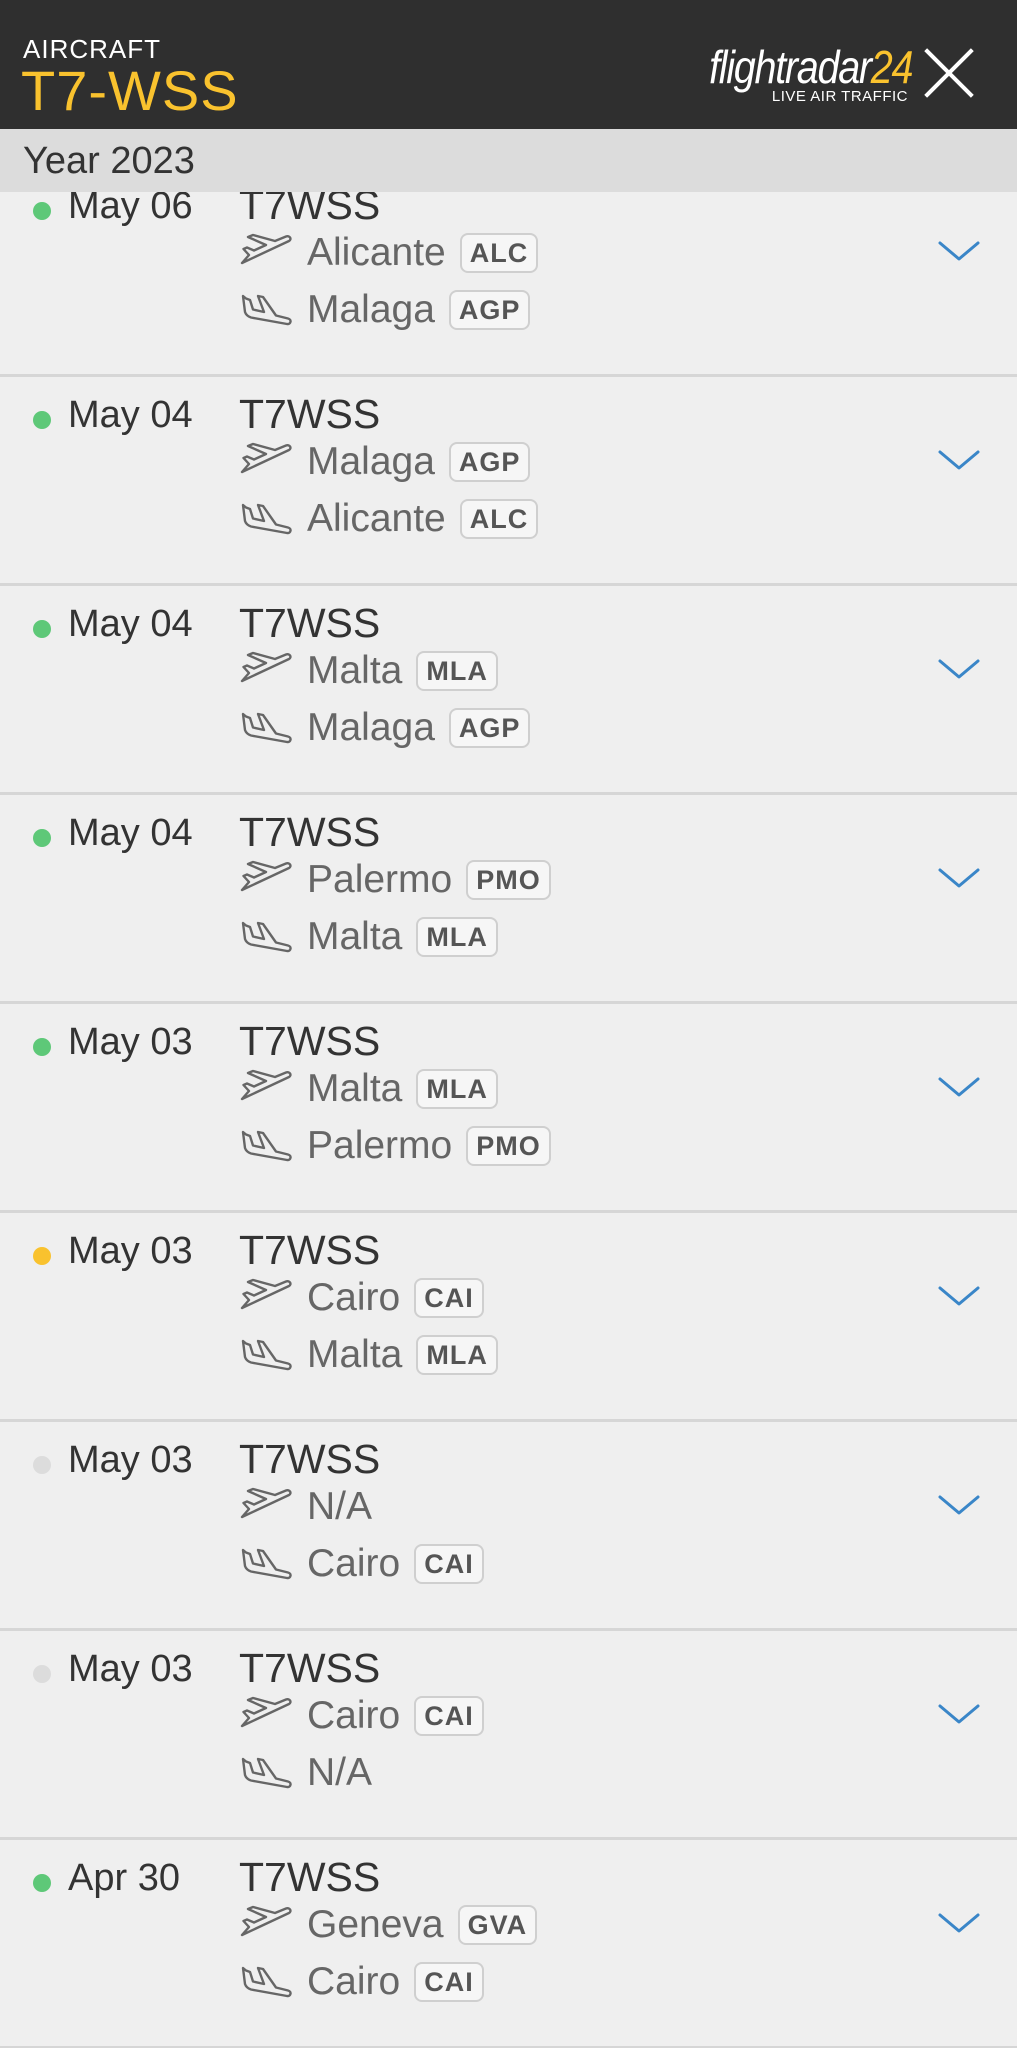  Describe the element at coordinates (508, 880) in the screenshot. I see `departure-airport-code: PMO` at that location.